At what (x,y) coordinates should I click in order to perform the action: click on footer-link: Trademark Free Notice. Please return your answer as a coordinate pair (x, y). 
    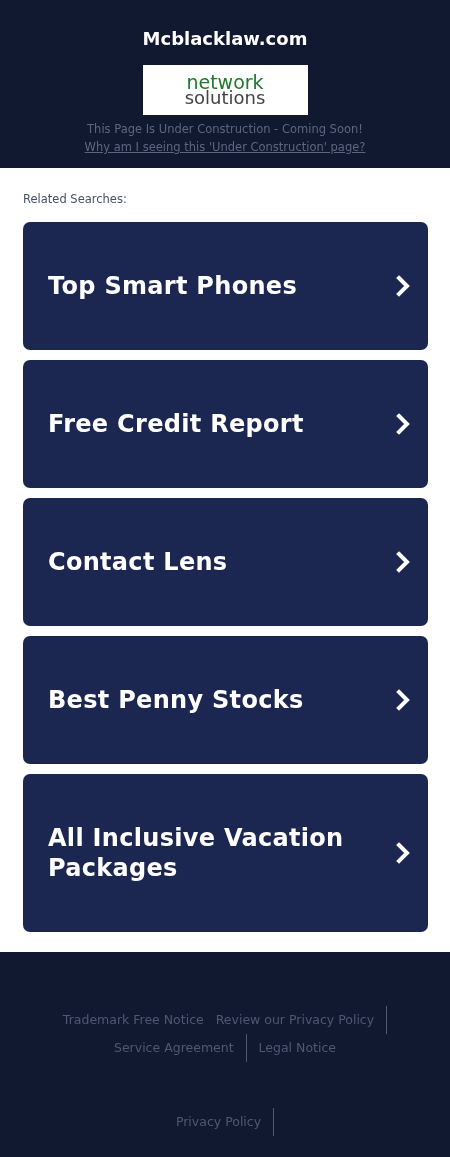
    Looking at the image, I should click on (133, 1020).